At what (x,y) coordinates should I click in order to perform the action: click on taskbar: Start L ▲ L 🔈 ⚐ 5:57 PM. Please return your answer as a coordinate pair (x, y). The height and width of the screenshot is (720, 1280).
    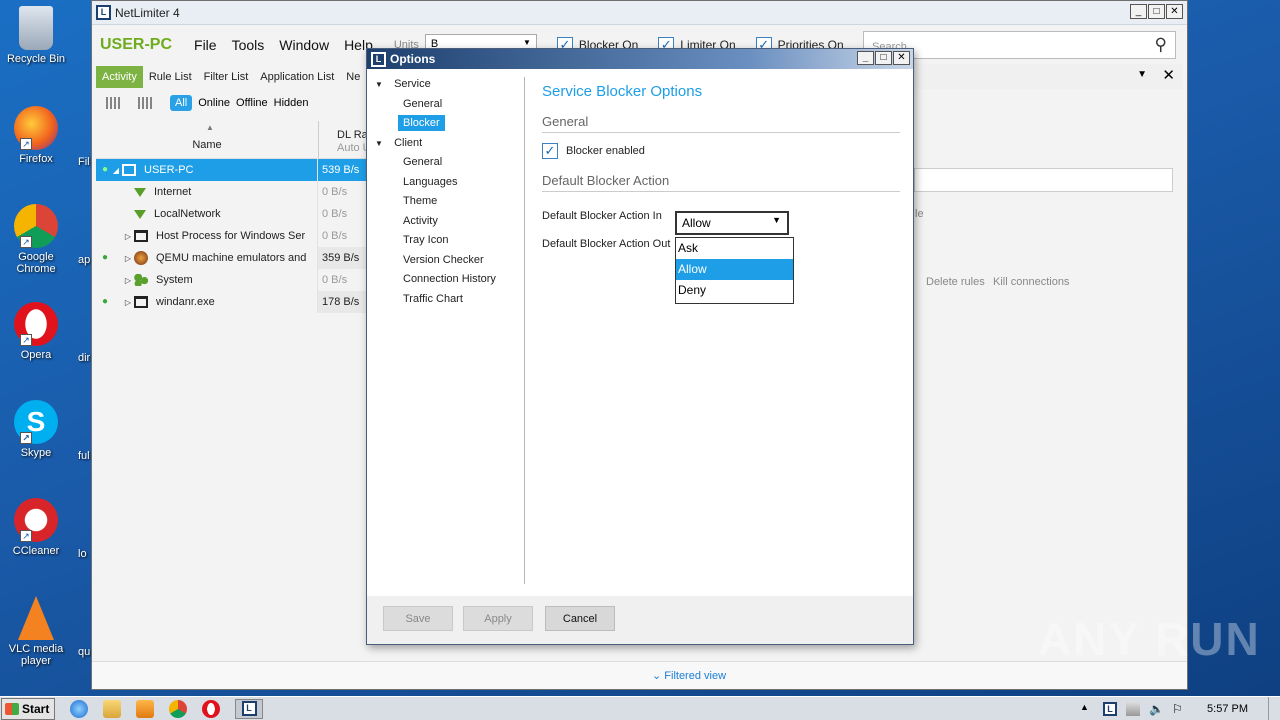
    Looking at the image, I should click on (640, 708).